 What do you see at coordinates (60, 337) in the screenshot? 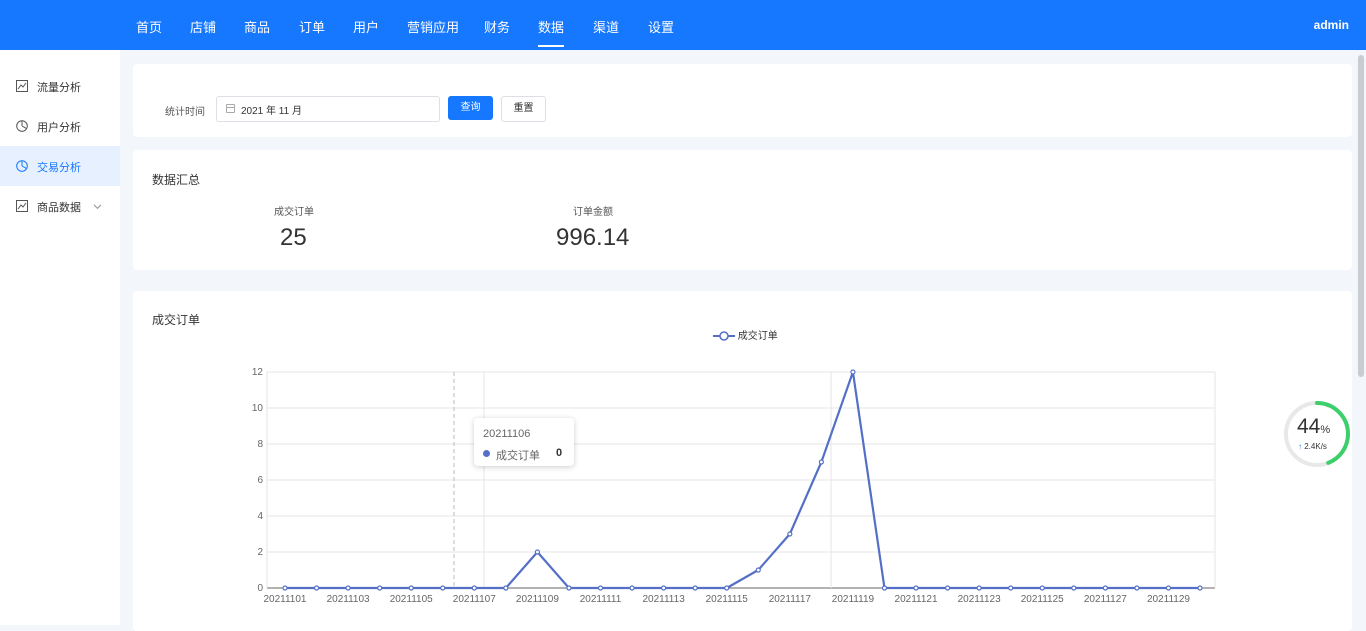
I see `sidebar: 流量分析 用户分析 交易分析 商品数据` at bounding box center [60, 337].